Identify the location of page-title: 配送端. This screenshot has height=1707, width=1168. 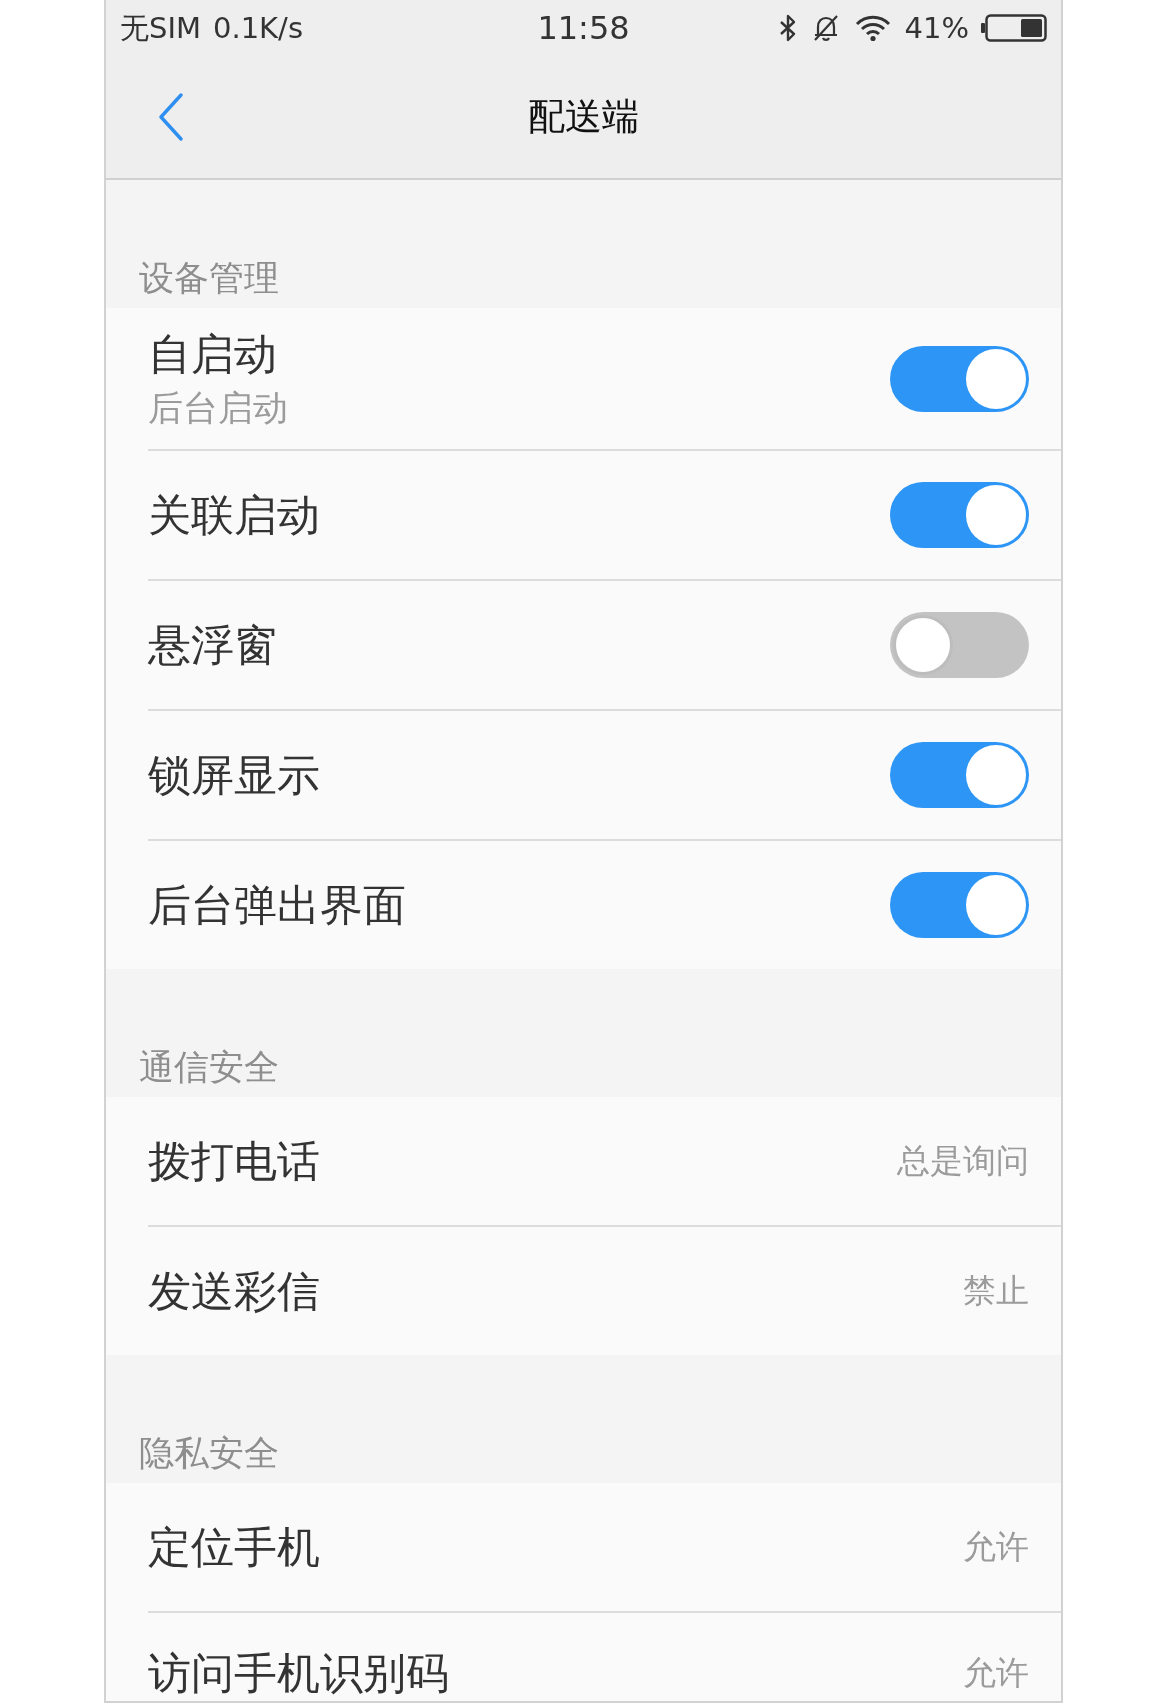
(583, 117).